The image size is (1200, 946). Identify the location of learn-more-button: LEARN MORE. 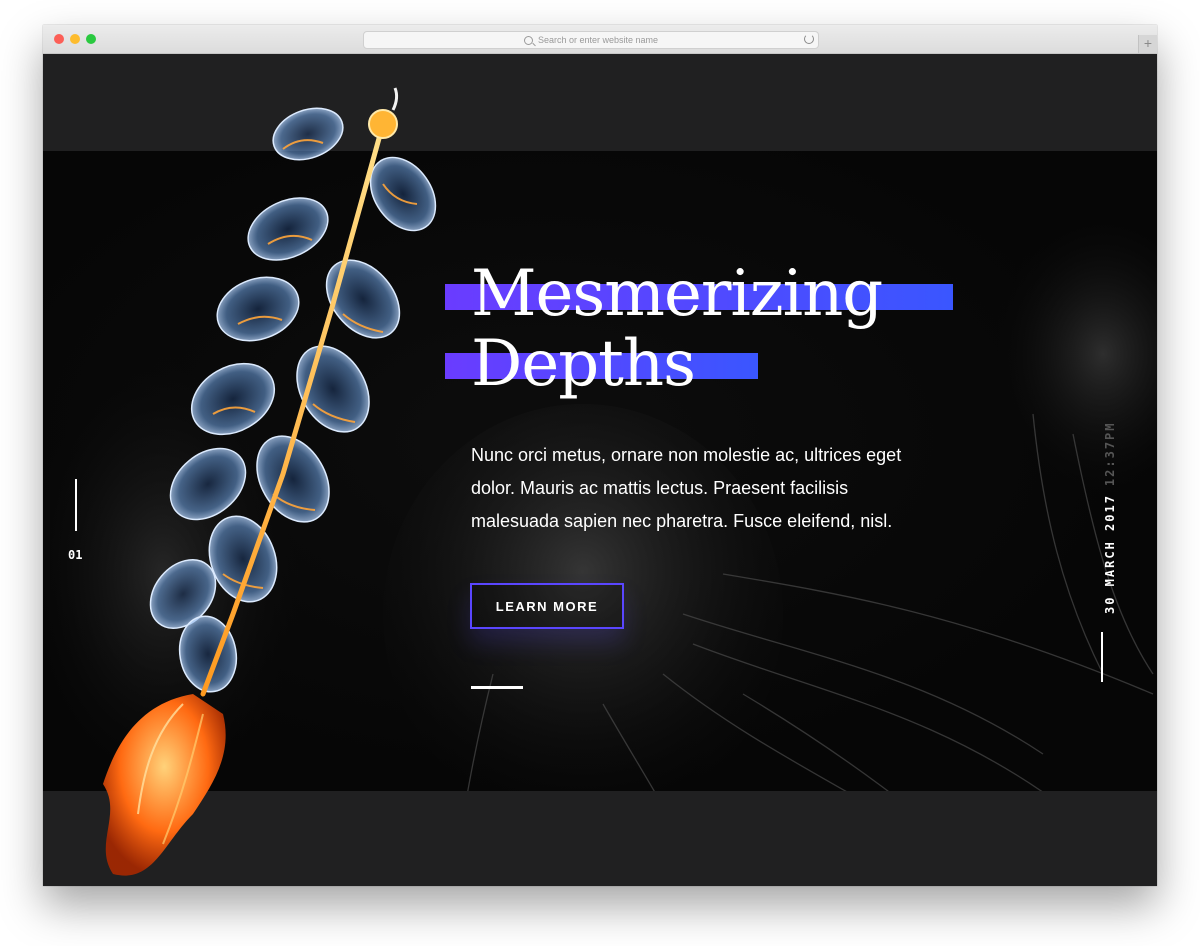
(547, 606).